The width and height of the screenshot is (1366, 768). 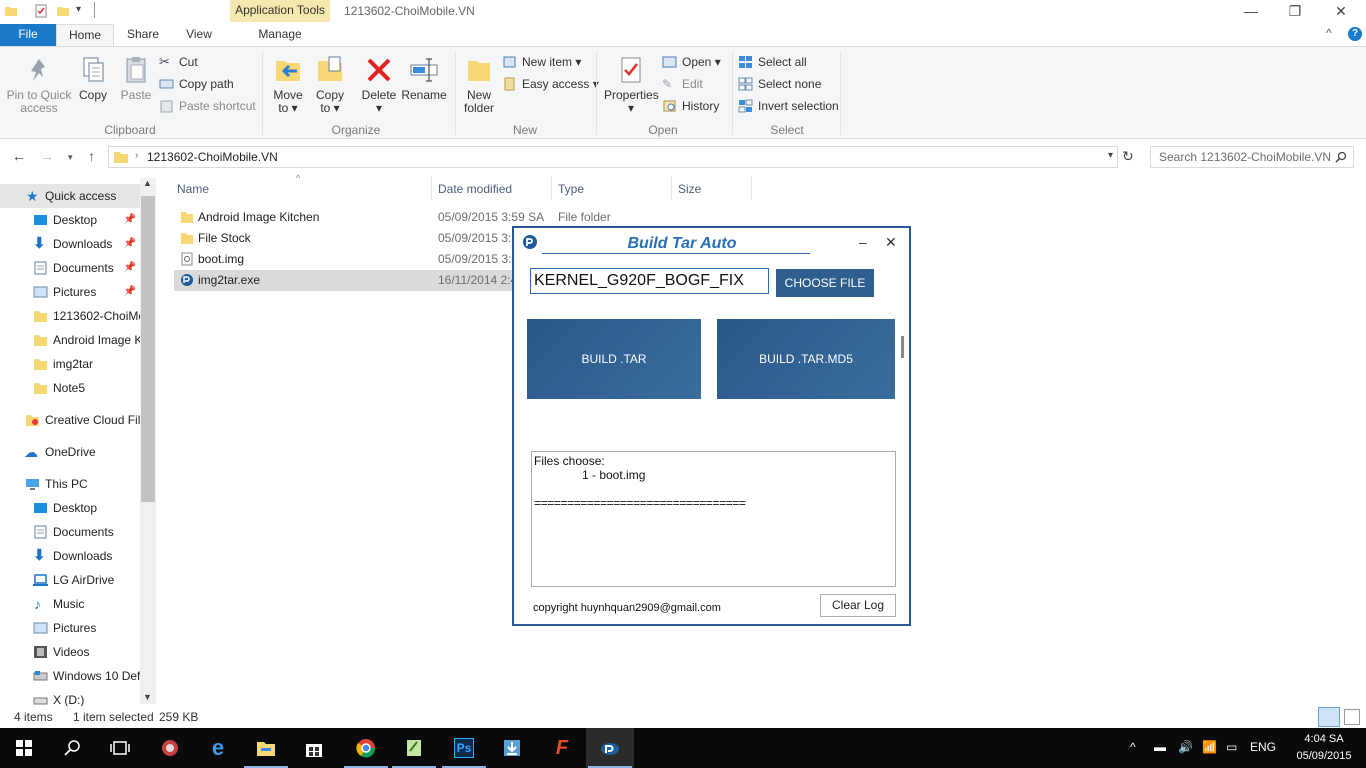 What do you see at coordinates (136, 78) in the screenshot?
I see `paste-button: Paste` at bounding box center [136, 78].